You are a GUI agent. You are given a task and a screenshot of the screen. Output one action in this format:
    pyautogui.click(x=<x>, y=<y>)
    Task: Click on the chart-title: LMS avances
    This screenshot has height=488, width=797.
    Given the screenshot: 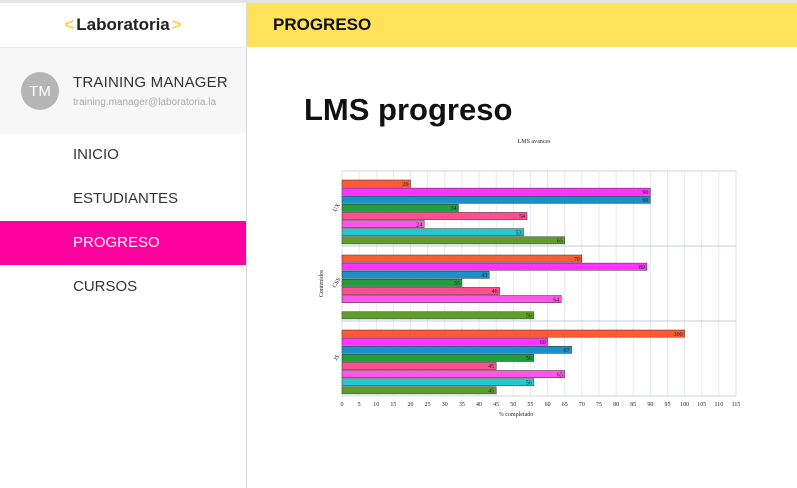 What is the action you would take?
    pyautogui.click(x=534, y=142)
    